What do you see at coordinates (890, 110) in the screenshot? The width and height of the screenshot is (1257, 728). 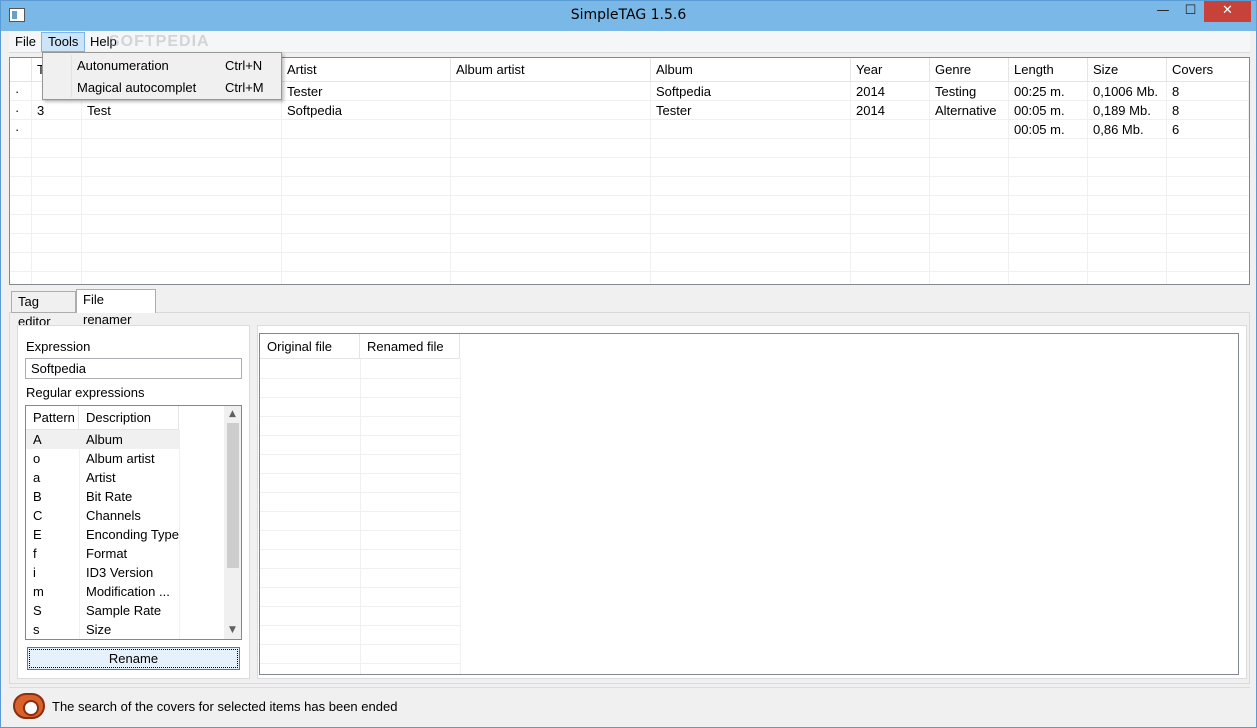 I see `track-year: 2014` at bounding box center [890, 110].